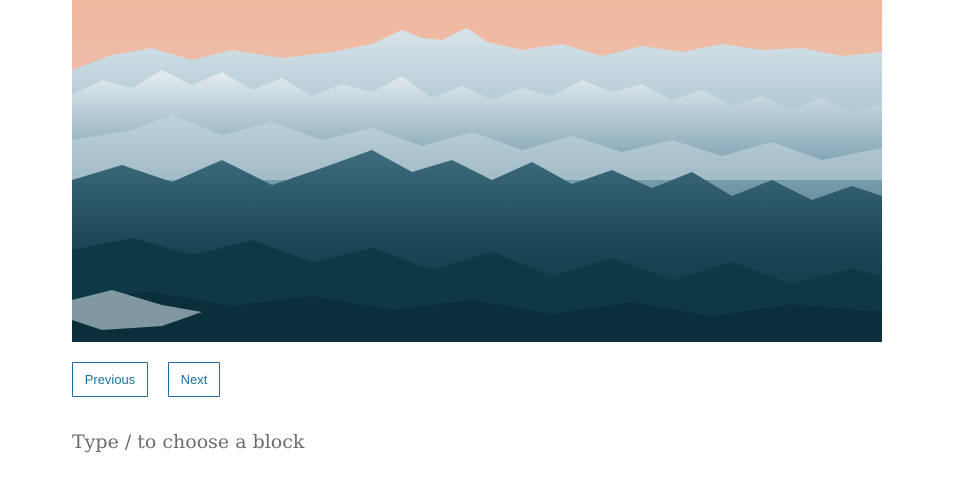 The image size is (969, 478). Describe the element at coordinates (188, 442) in the screenshot. I see `block-appender-placeholder: Type / to choose a block` at that location.